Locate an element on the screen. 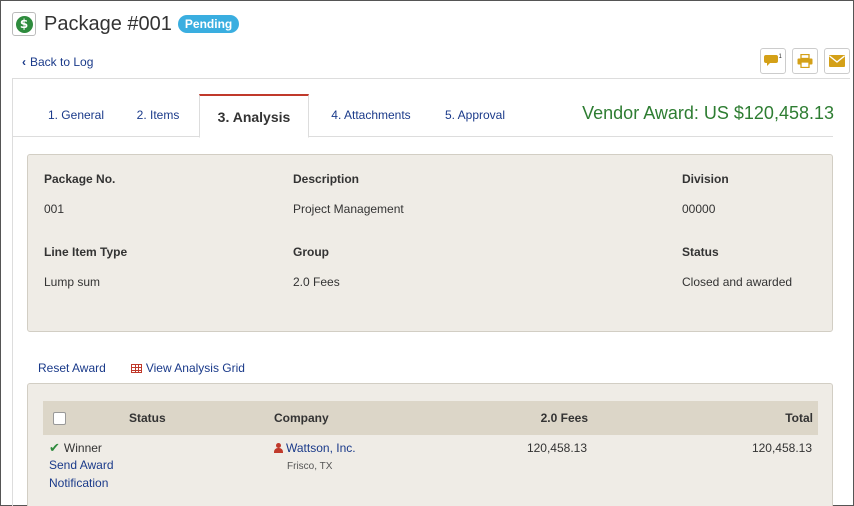 The height and width of the screenshot is (506, 854). send-award-notification-link: Send Award Notification is located at coordinates (81, 474).